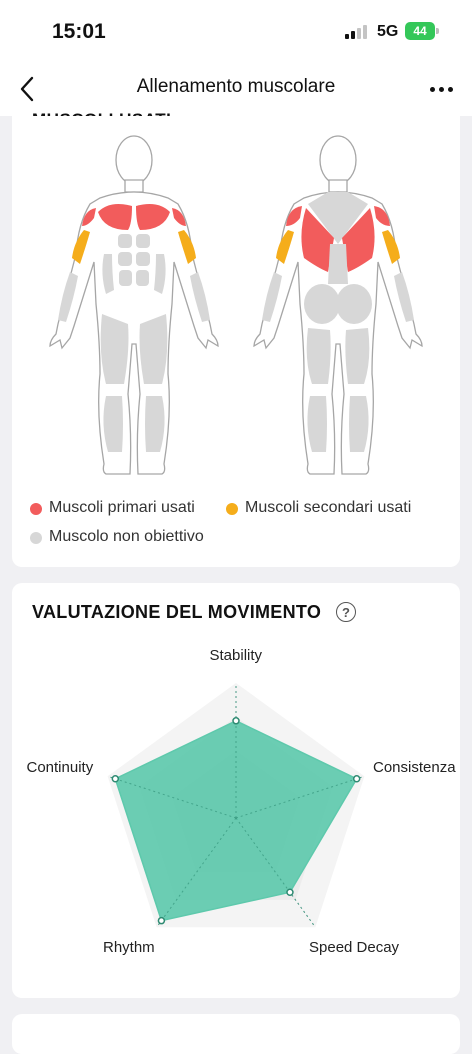 Image resolution: width=472 pixels, height=1054 pixels. I want to click on status-time: 15:01, so click(79, 31).